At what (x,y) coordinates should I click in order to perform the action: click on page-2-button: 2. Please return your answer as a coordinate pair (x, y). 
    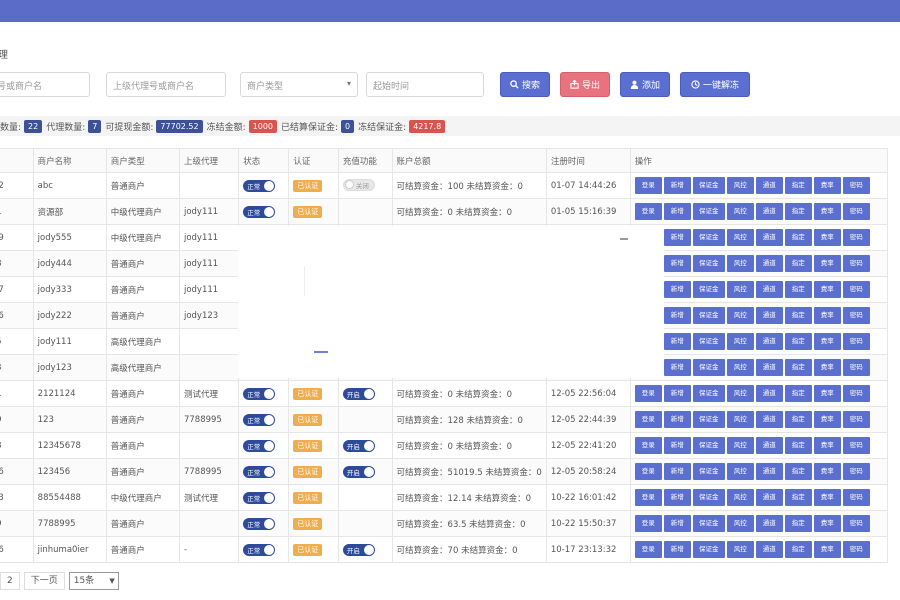
    Looking at the image, I should click on (10, 581).